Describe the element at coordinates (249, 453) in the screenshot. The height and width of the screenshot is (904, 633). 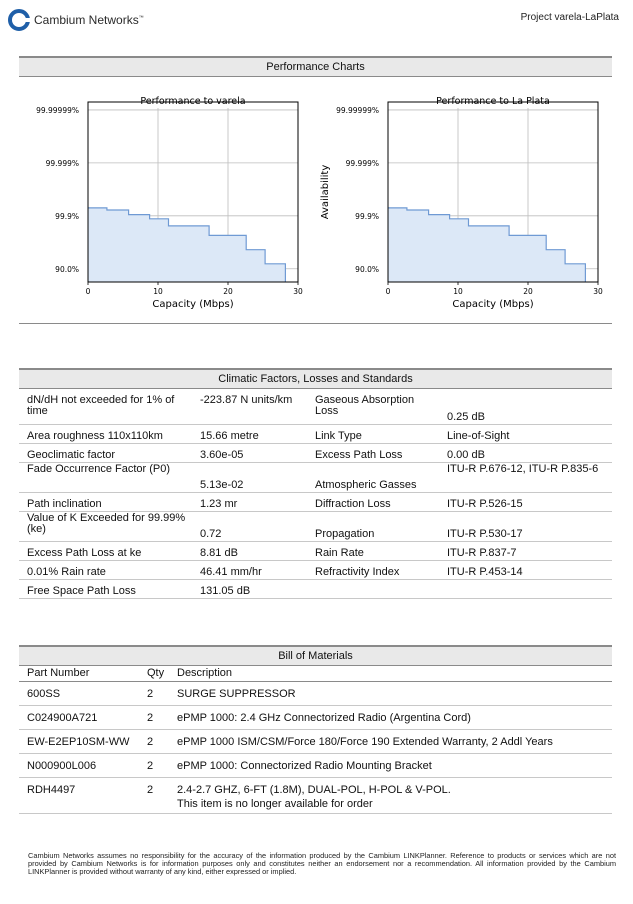
I see `climate-value: 3.60e-05` at that location.